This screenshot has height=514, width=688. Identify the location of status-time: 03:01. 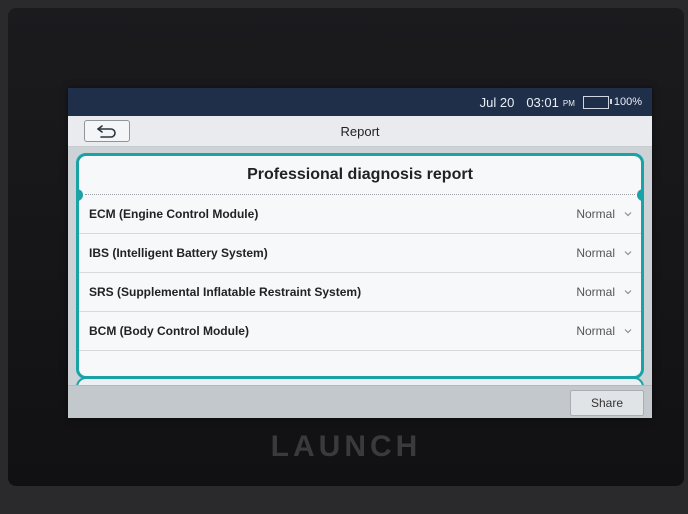
(542, 102).